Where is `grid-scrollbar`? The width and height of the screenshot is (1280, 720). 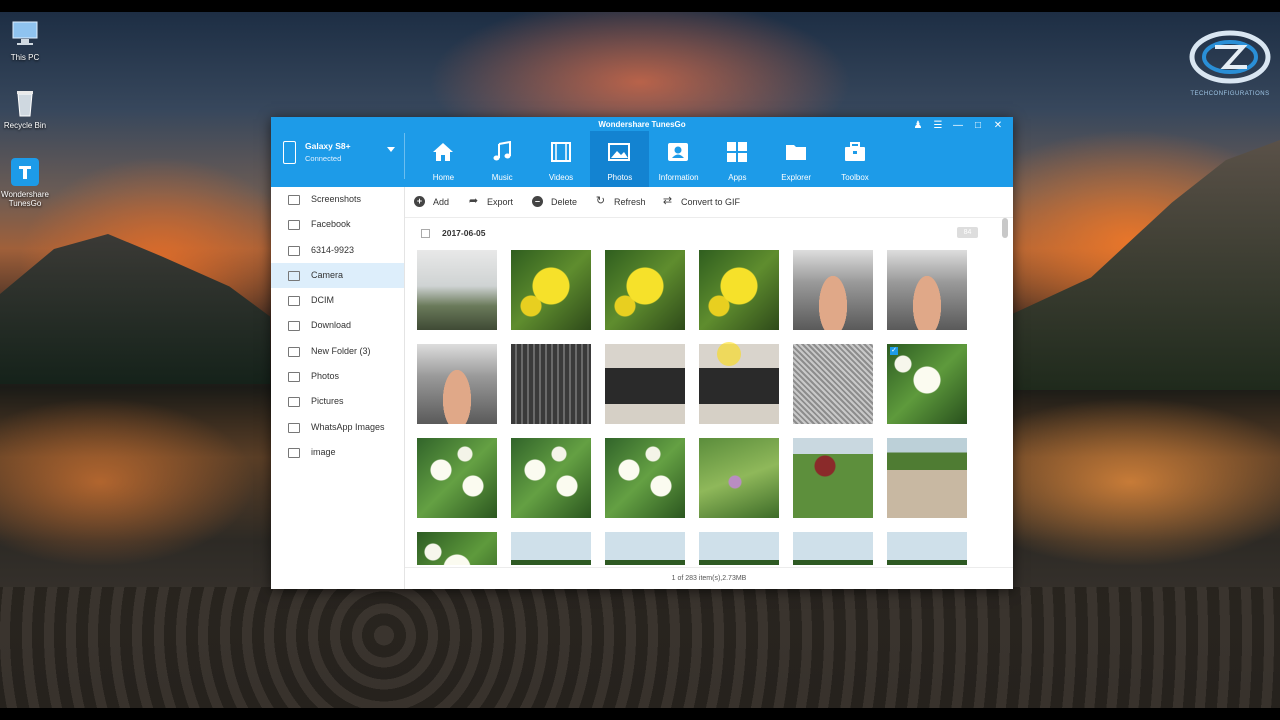 grid-scrollbar is located at coordinates (1005, 391).